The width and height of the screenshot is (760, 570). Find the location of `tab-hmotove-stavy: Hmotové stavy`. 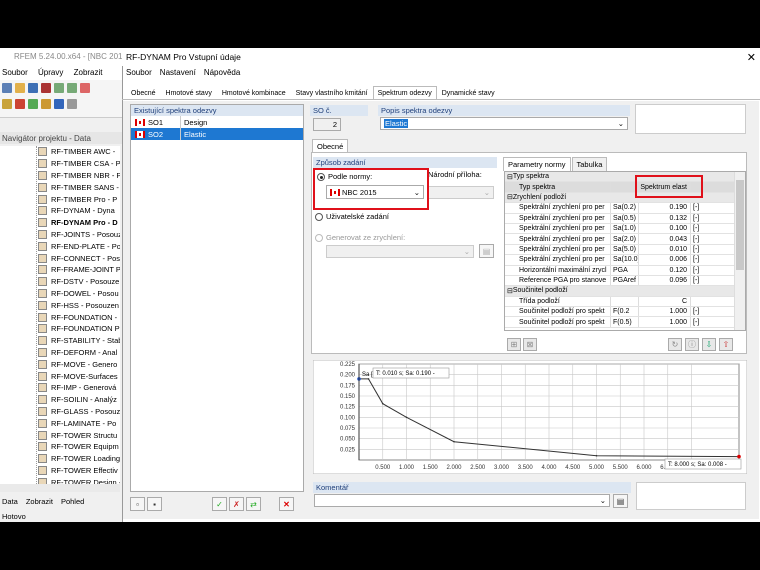

tab-hmotove-stavy: Hmotové stavy is located at coordinates (189, 92).